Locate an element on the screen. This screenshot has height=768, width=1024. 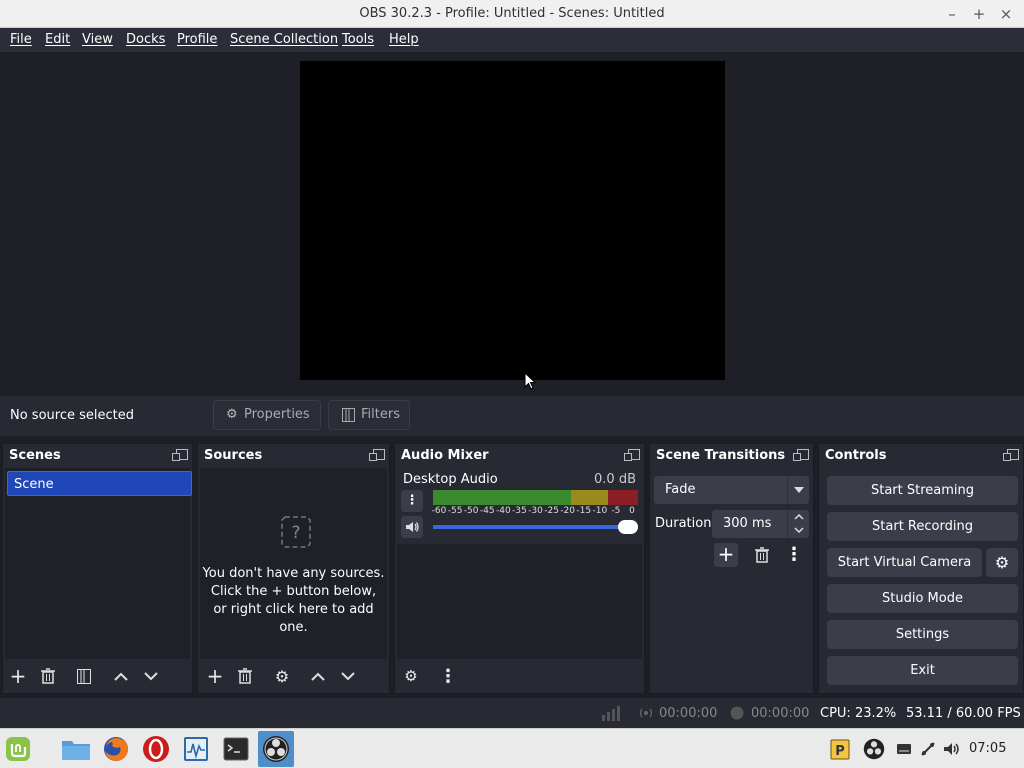
source-properties-button: ⚙ is located at coordinates (282, 676).